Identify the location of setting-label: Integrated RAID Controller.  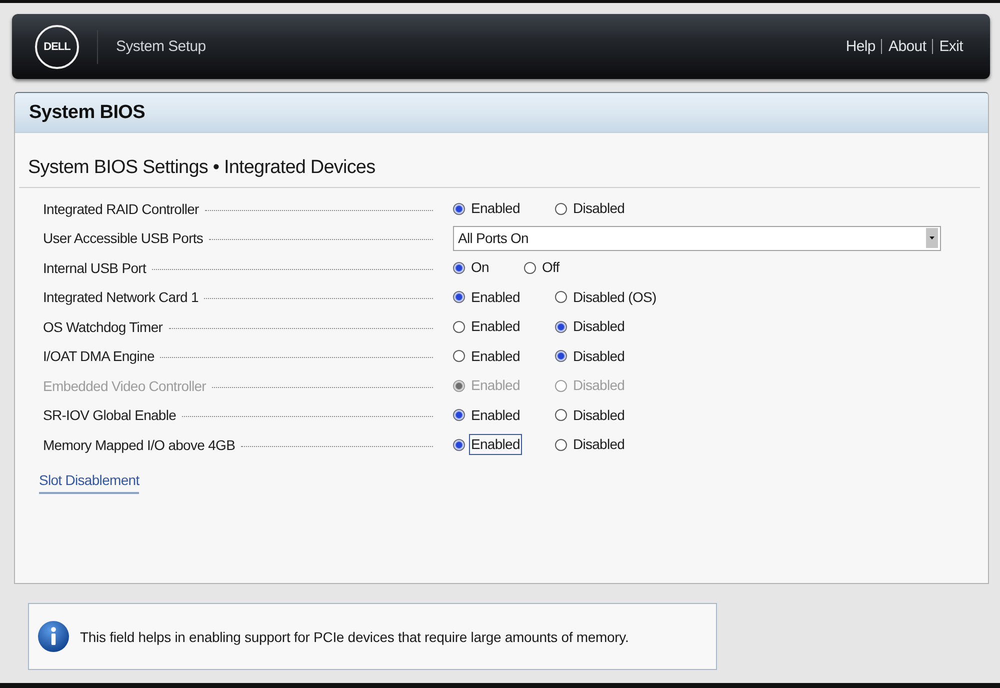
(121, 208).